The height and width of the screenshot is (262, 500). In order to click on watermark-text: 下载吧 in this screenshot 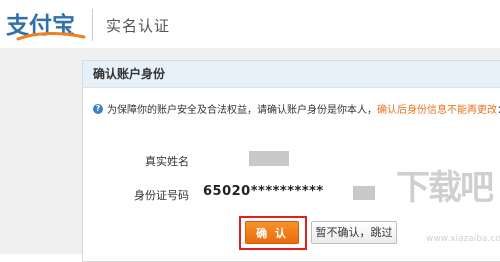, I will do `click(445, 188)`.